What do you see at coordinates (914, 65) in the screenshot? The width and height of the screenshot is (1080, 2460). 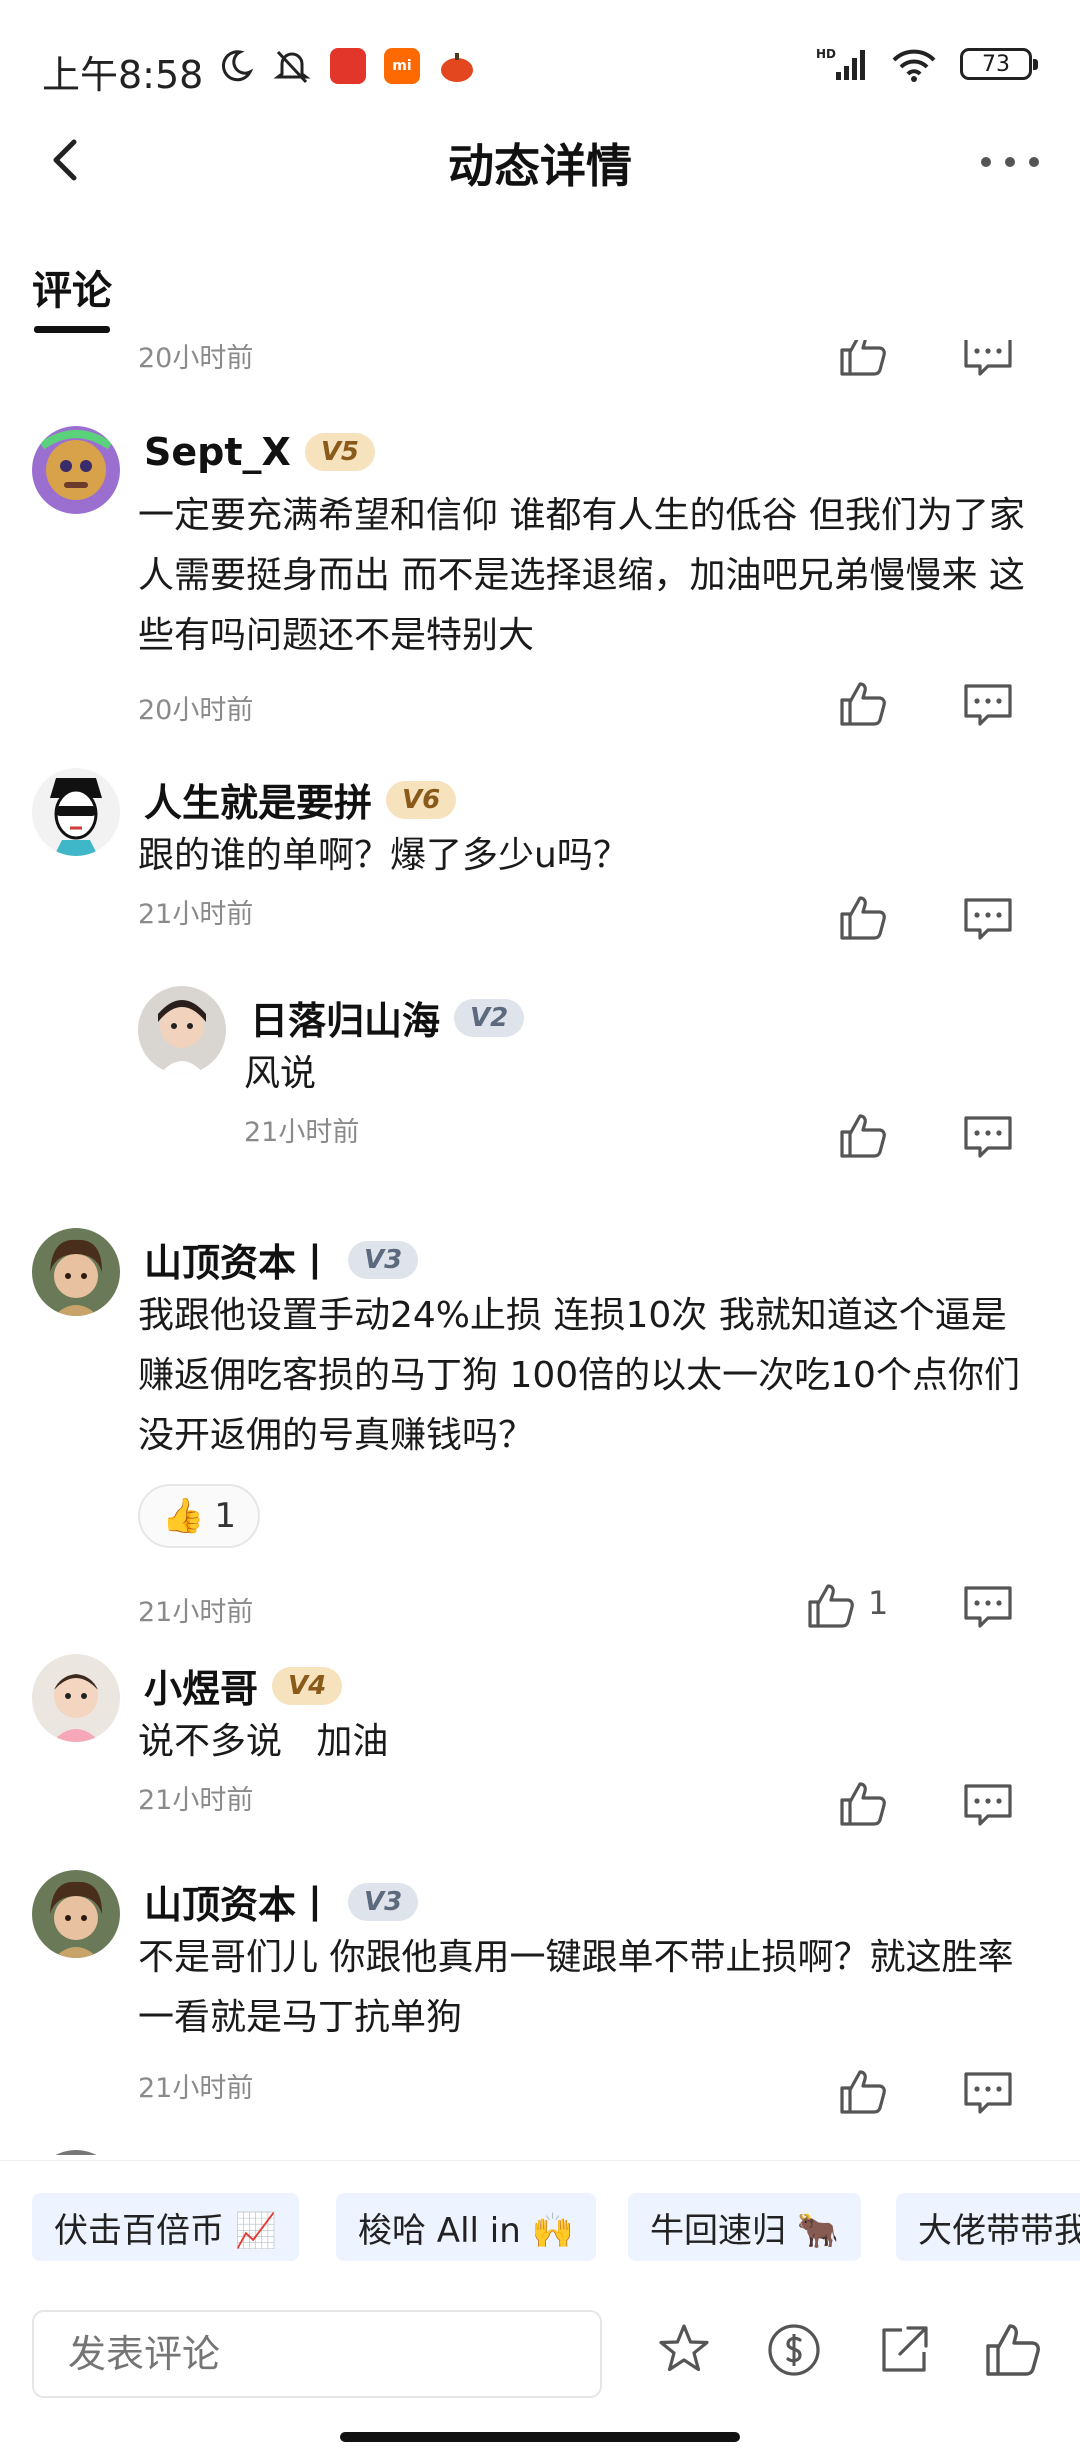 I see `wifi-icon` at bounding box center [914, 65].